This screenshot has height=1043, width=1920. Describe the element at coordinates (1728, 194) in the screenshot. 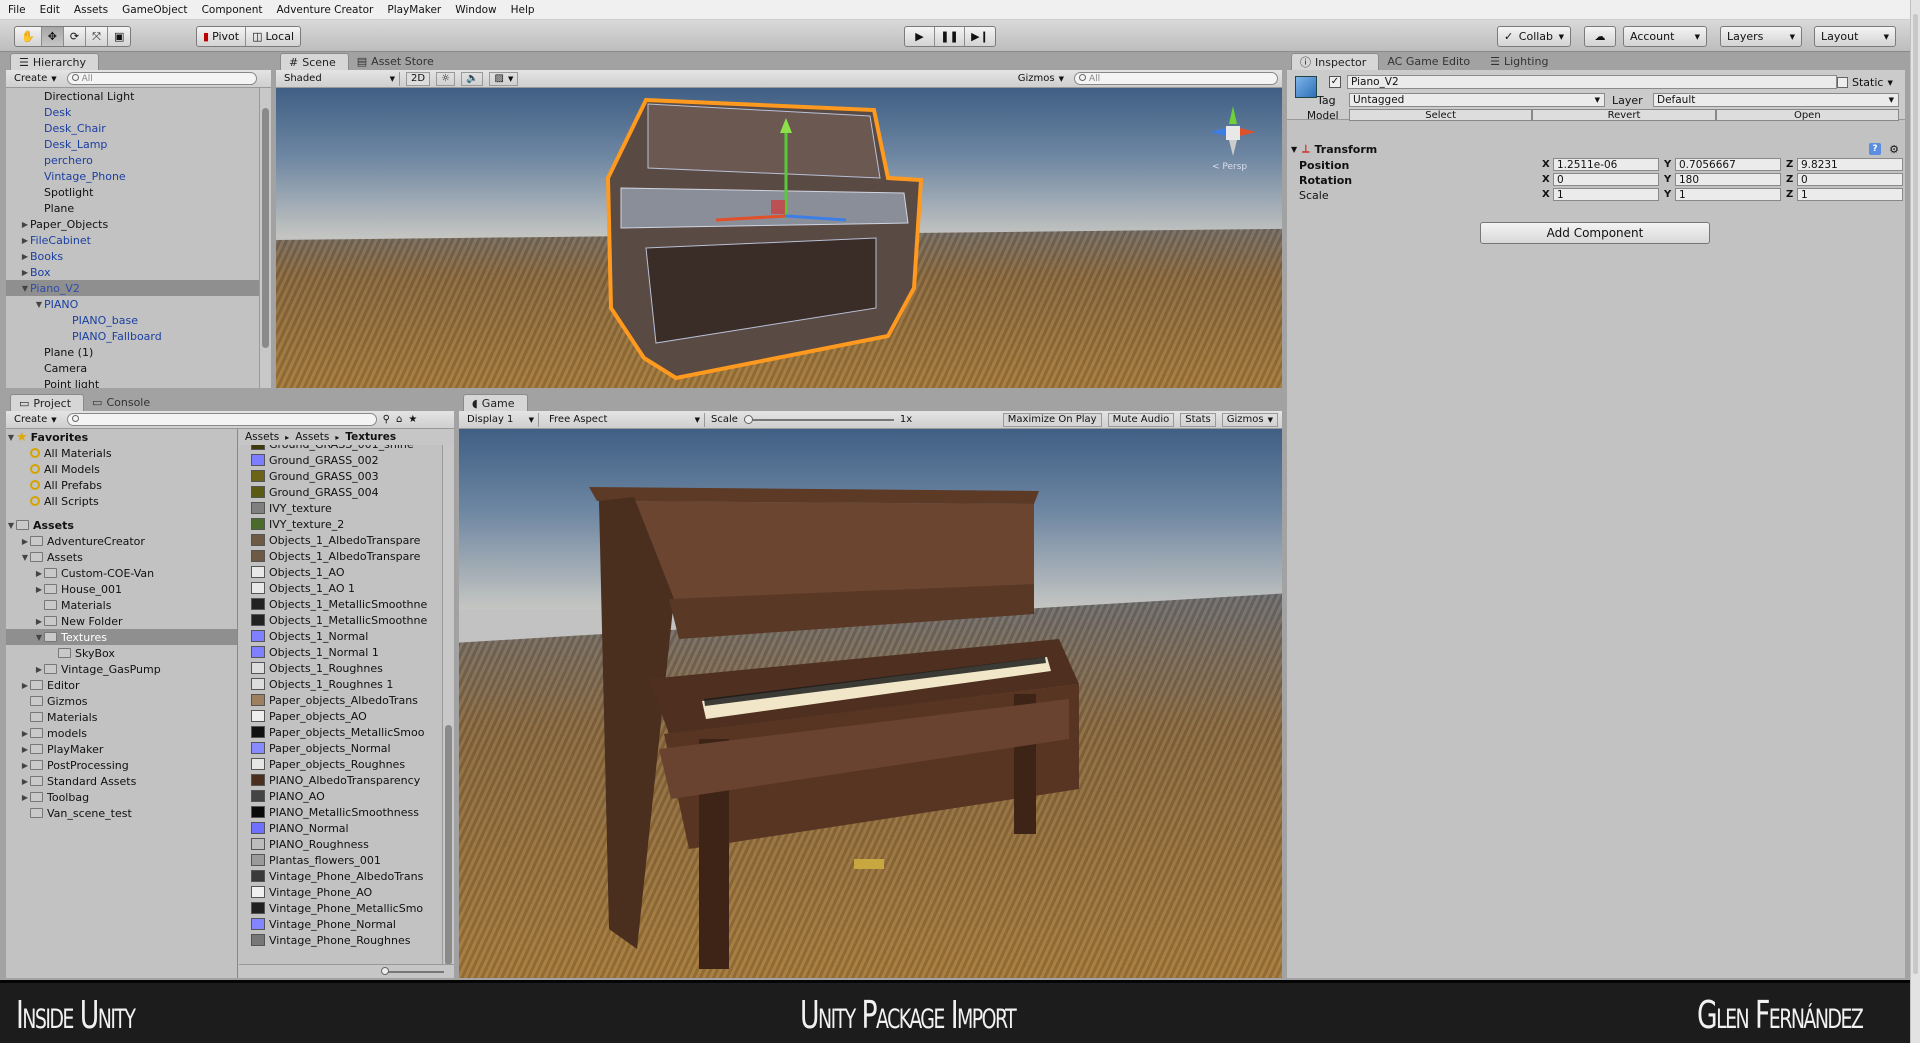

I see `scale-y-field: 1` at that location.